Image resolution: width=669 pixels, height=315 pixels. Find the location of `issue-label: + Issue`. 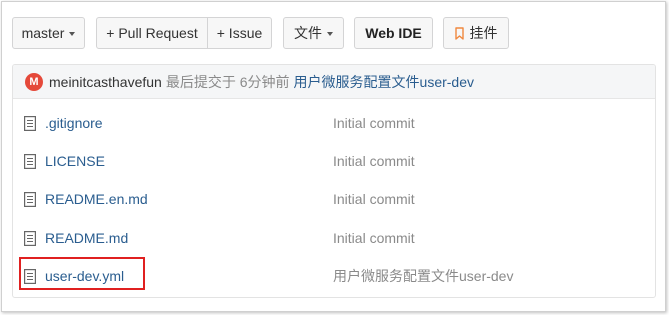

issue-label: + Issue is located at coordinates (239, 33).